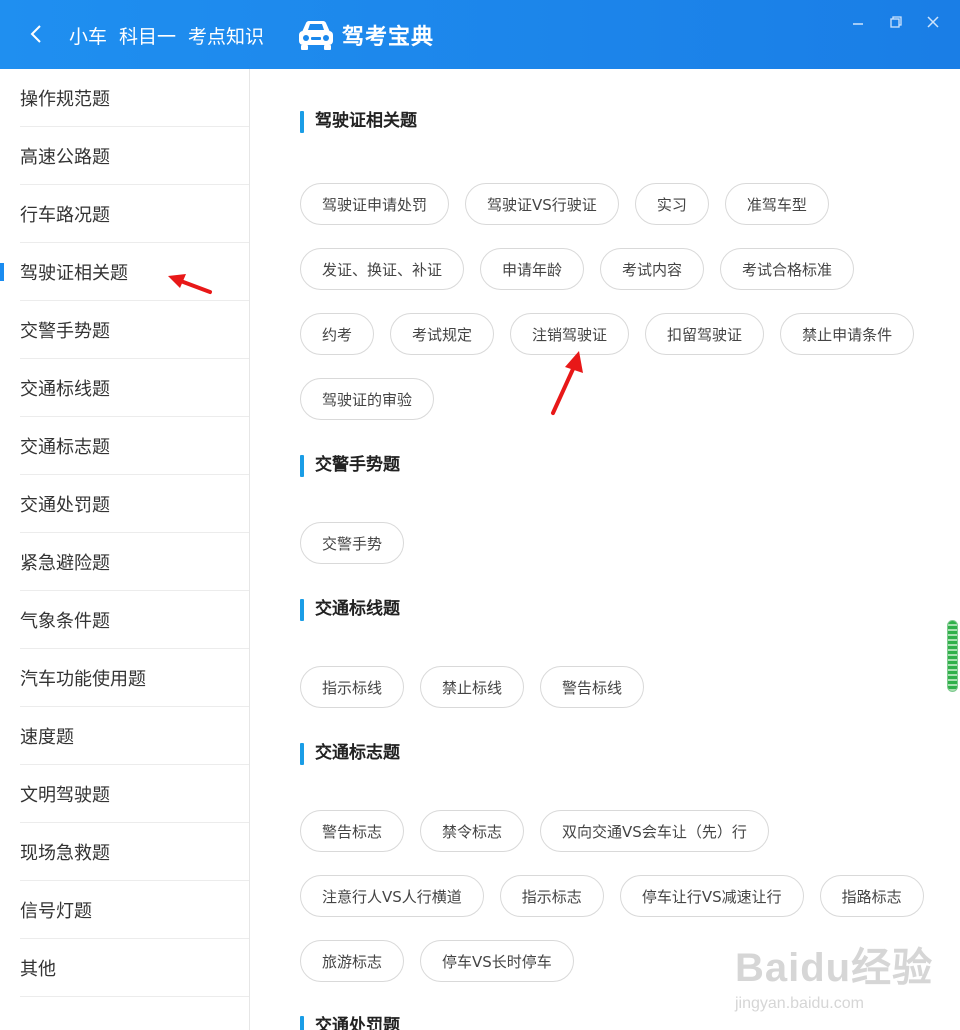  What do you see at coordinates (776, 204) in the screenshot?
I see `tag-button: 准驾车型` at bounding box center [776, 204].